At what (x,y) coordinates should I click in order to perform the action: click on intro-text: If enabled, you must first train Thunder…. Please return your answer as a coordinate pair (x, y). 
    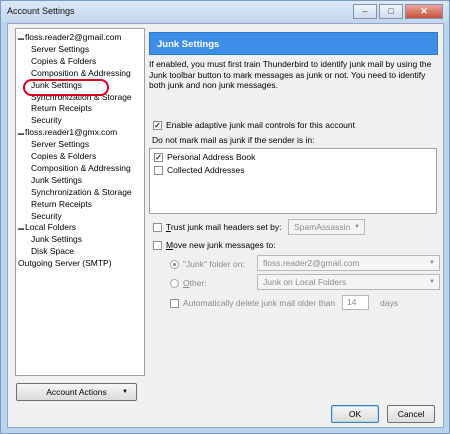
    Looking at the image, I should click on (290, 74).